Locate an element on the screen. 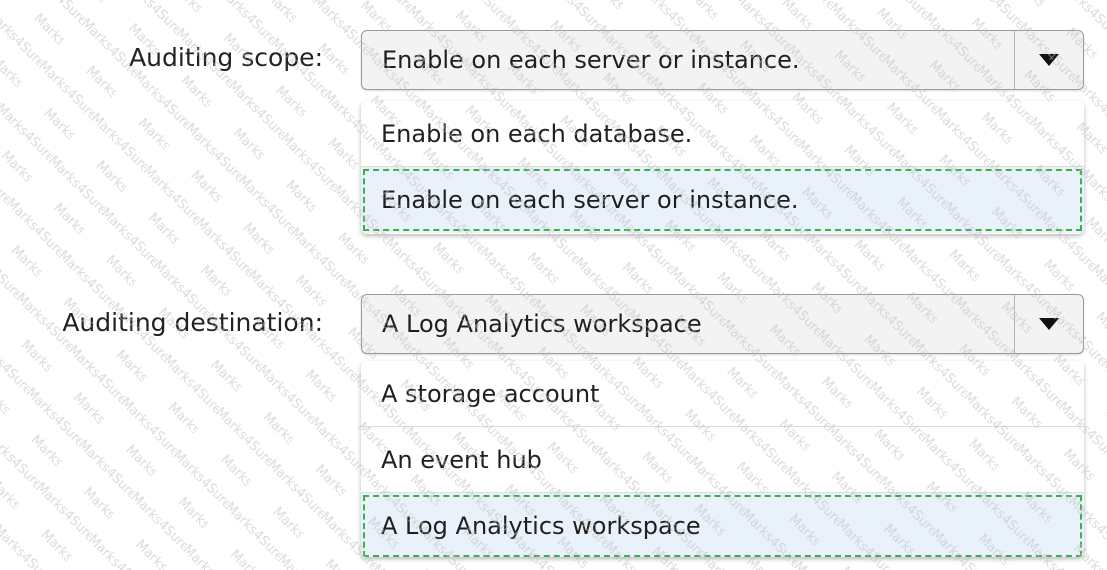 This screenshot has width=1107, height=570. auditing-destination-option: An event hub is located at coordinates (722, 460).